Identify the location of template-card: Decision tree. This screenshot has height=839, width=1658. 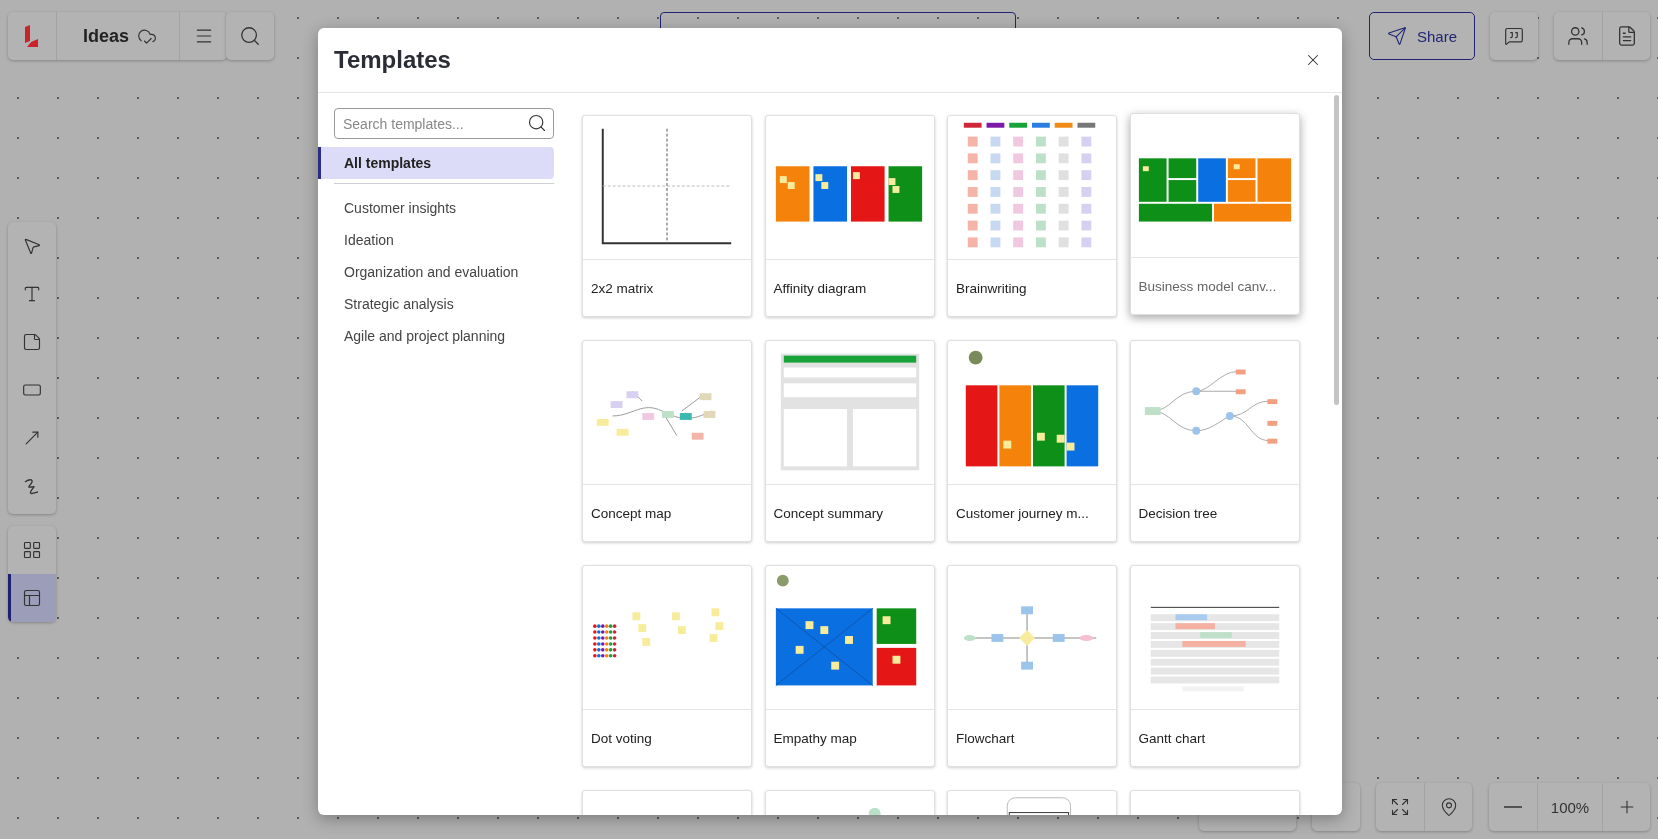
(1214, 441).